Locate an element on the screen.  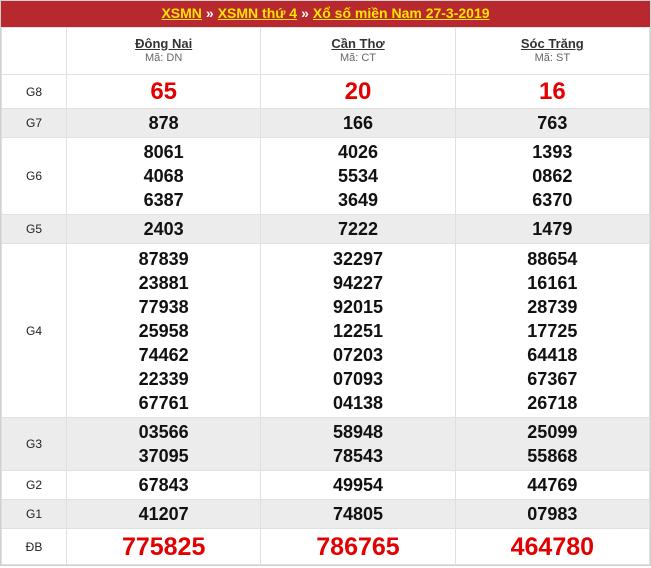
breadcrumb-link-xsmn-thu-4: XSMN thứ 4 is located at coordinates (257, 13).